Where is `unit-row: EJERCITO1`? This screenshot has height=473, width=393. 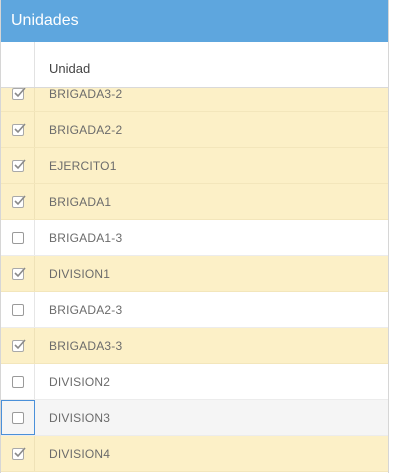 unit-row: EJERCITO1 is located at coordinates (194, 166).